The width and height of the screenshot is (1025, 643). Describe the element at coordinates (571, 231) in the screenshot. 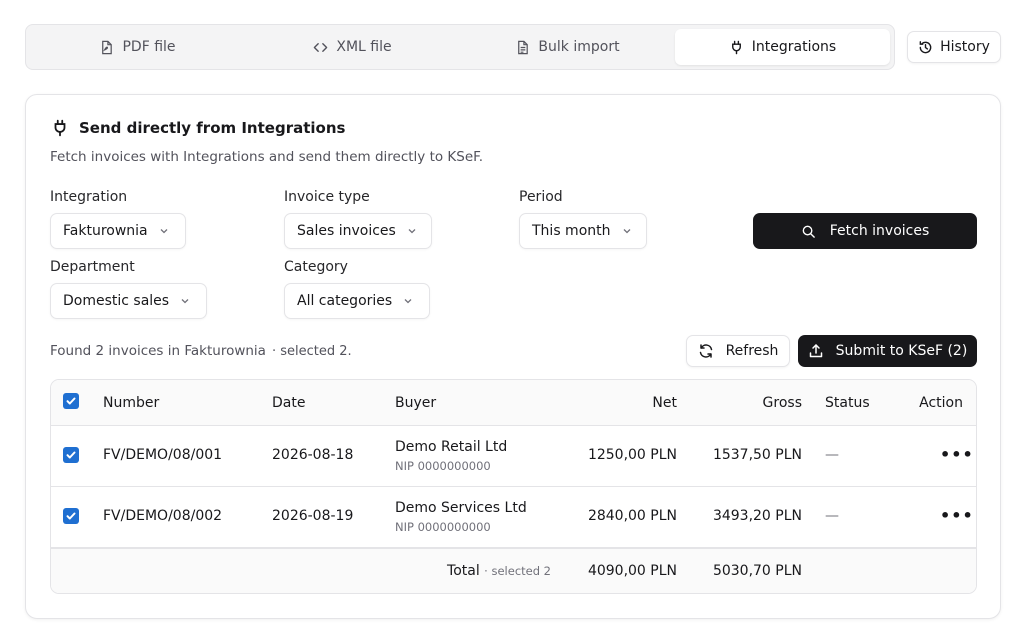

I see `period-value: This month` at that location.